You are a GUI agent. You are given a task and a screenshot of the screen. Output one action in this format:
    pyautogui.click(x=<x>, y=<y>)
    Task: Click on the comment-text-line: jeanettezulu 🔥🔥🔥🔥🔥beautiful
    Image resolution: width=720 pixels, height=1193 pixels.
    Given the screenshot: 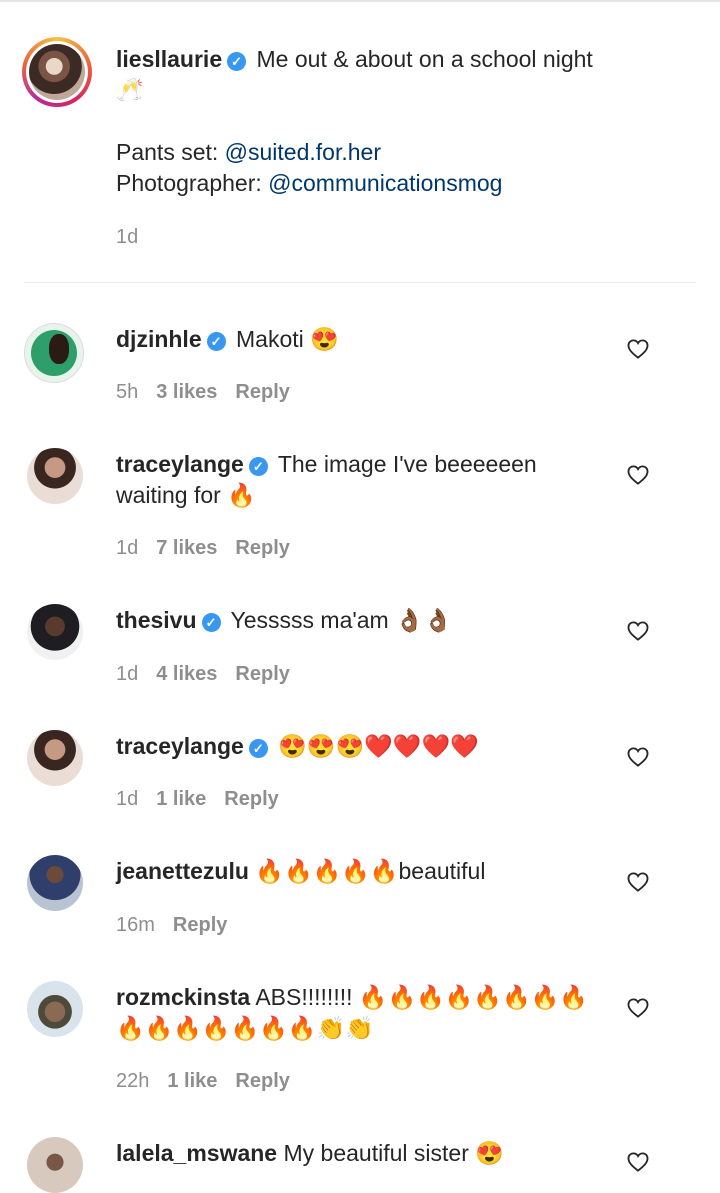 What is the action you would take?
    pyautogui.click(x=300, y=871)
    